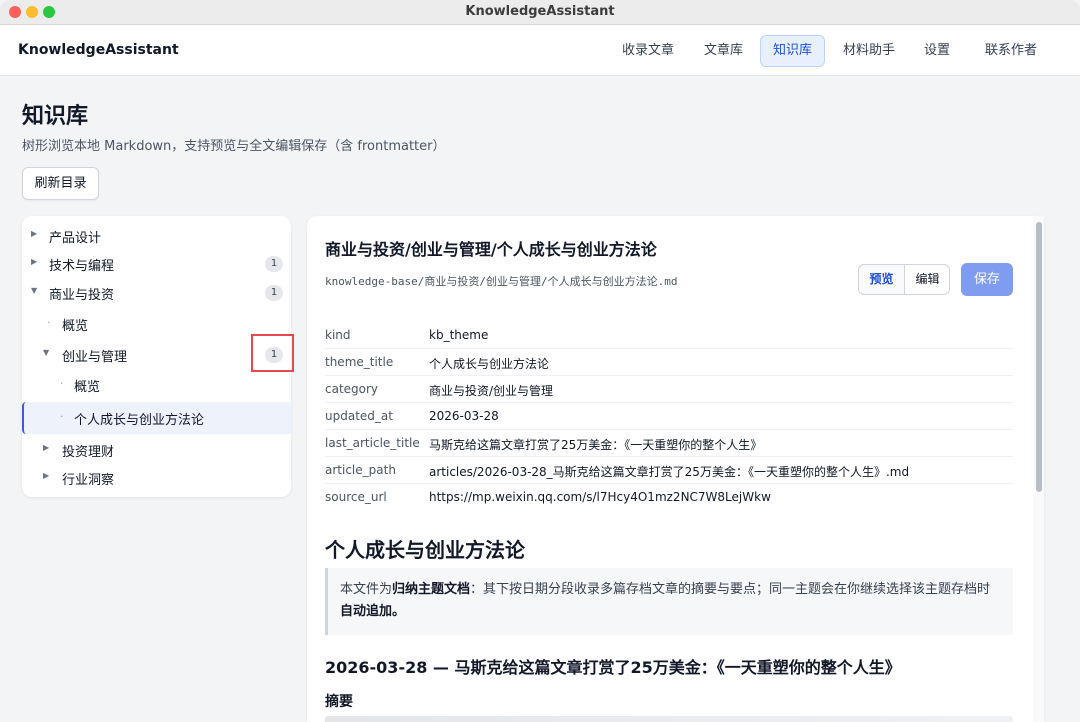  Describe the element at coordinates (373, 611) in the screenshot. I see `callout-bold: 自动追加。` at that location.